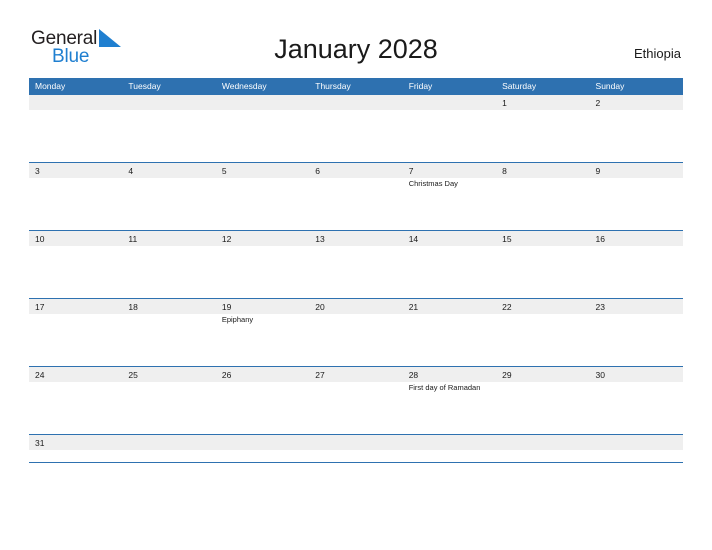 Image resolution: width=712 pixels, height=550 pixels. Describe the element at coordinates (413, 375) in the screenshot. I see `day-number: 28` at that location.